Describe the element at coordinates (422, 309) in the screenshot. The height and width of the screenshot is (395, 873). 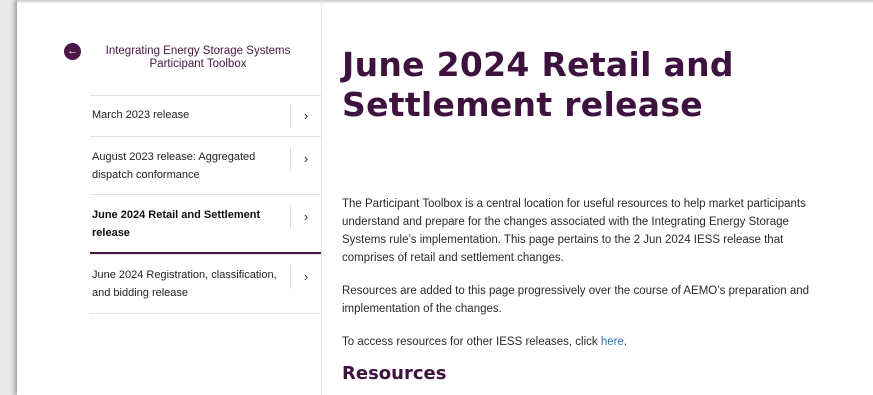
I see `resources-line: implementation of the changes.` at that location.